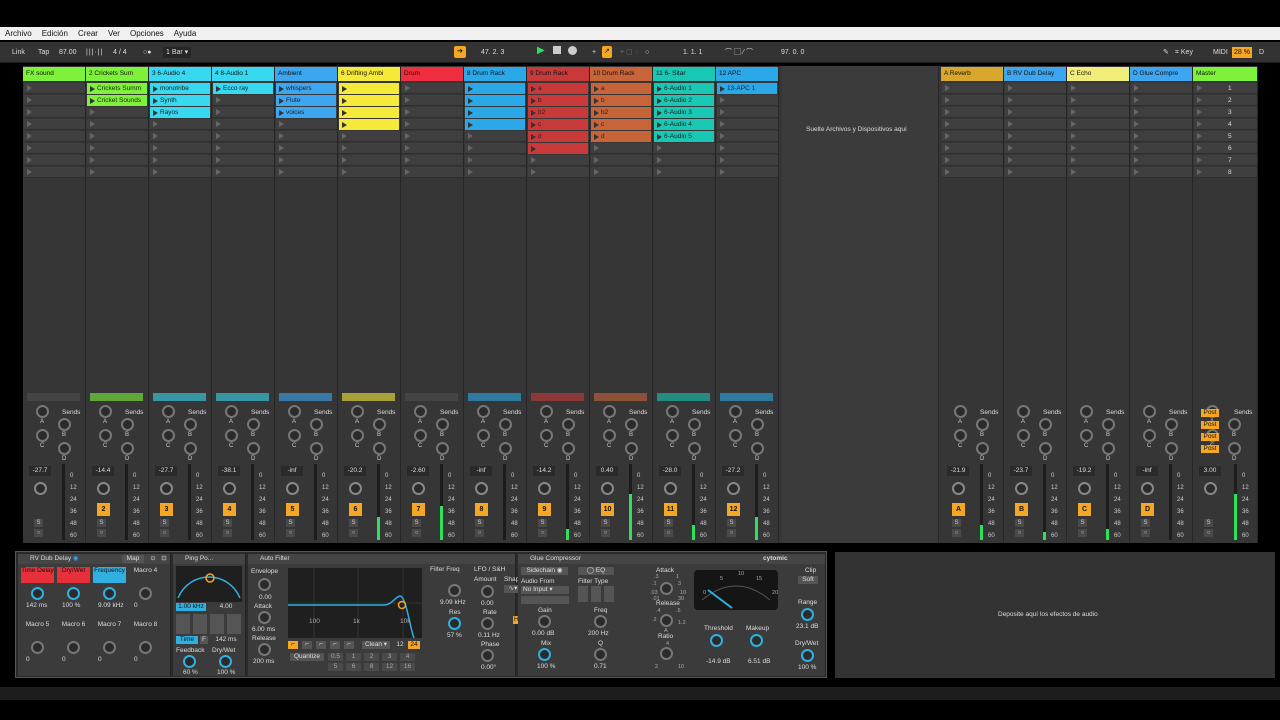 The width and height of the screenshot is (1280, 720). What do you see at coordinates (670, 509) in the screenshot?
I see `track-11-activator: 11` at bounding box center [670, 509].